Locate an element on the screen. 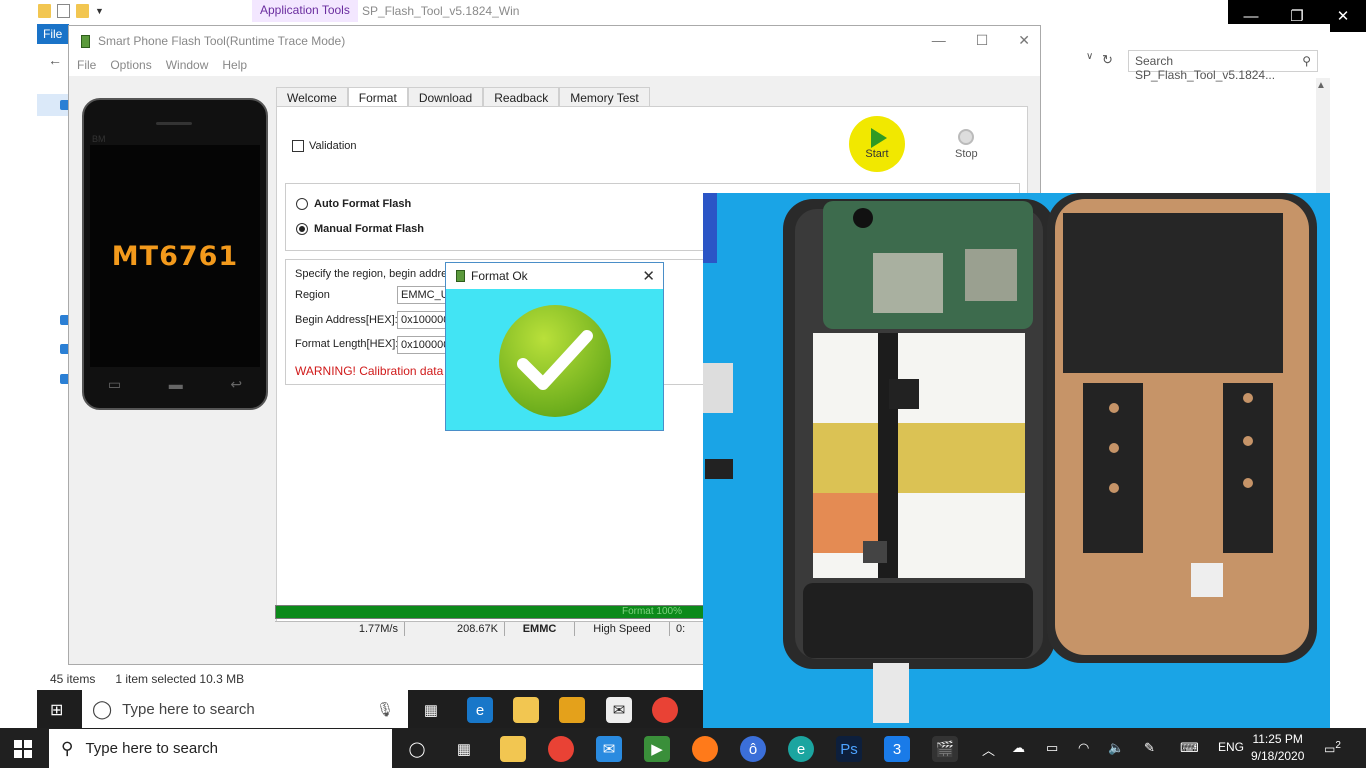 The width and height of the screenshot is (1366, 768). manual-hint: Specify the region, begin address is located at coordinates (377, 274).